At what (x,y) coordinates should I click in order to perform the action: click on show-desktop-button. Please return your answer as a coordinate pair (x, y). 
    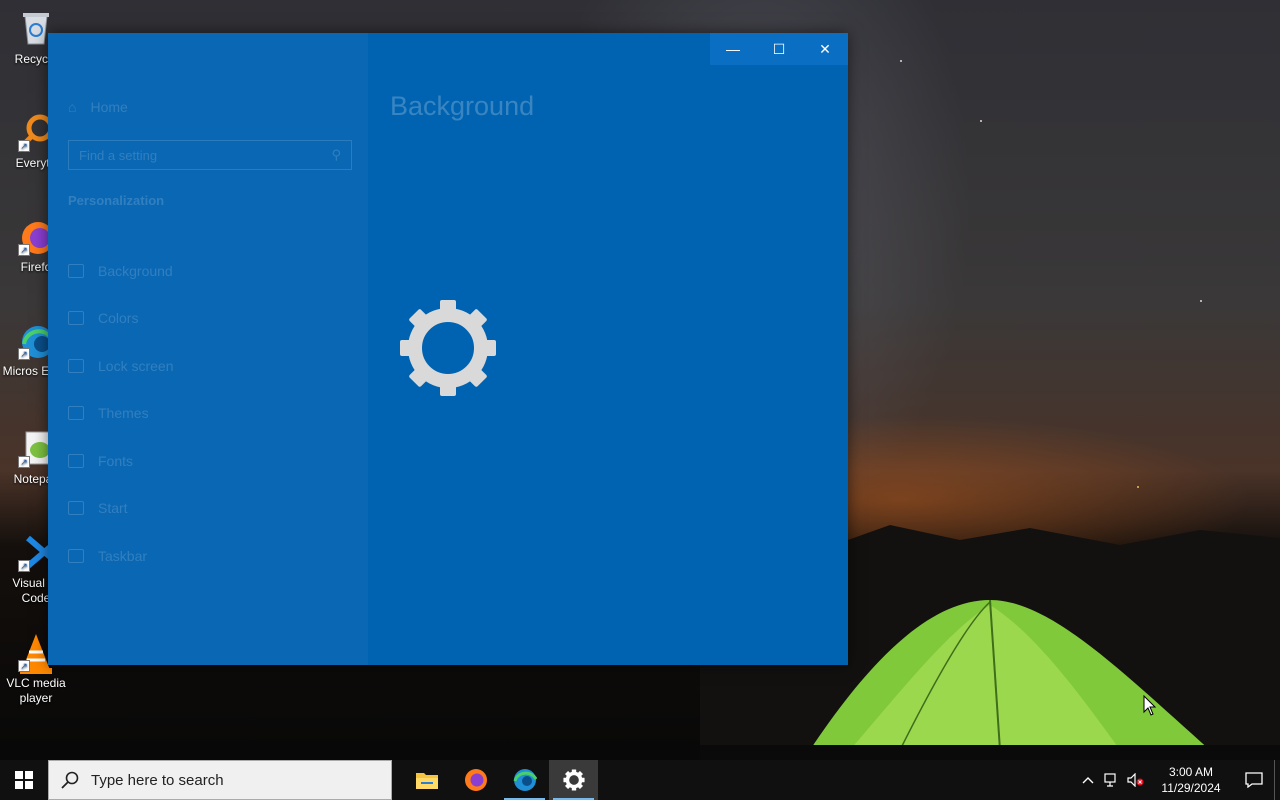
    Looking at the image, I should click on (1277, 780).